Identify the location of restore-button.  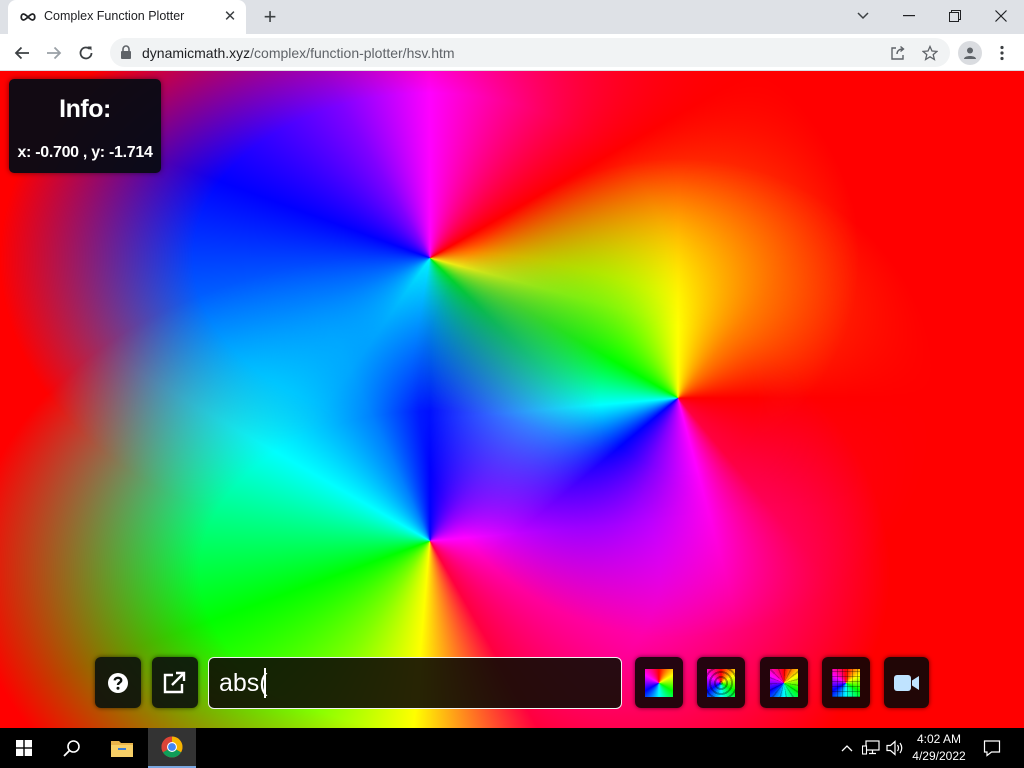
(955, 16).